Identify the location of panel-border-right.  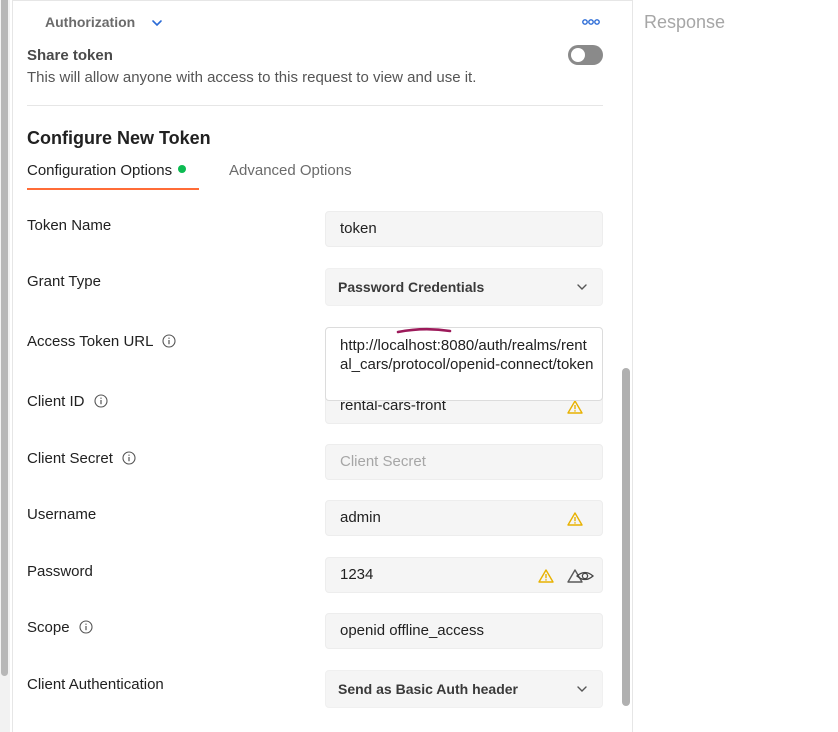
(632, 366).